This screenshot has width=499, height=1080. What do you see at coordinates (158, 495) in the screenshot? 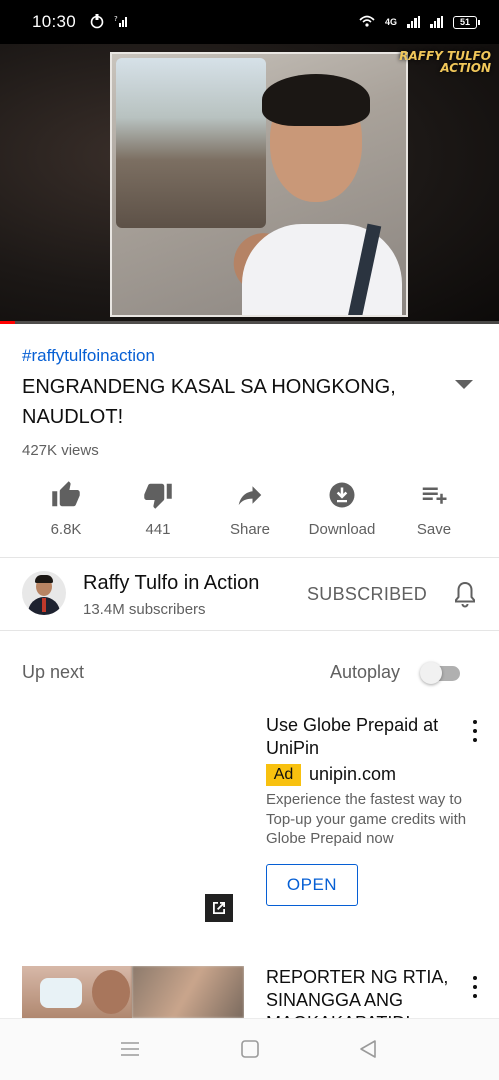
I see `thumb-down-icon` at bounding box center [158, 495].